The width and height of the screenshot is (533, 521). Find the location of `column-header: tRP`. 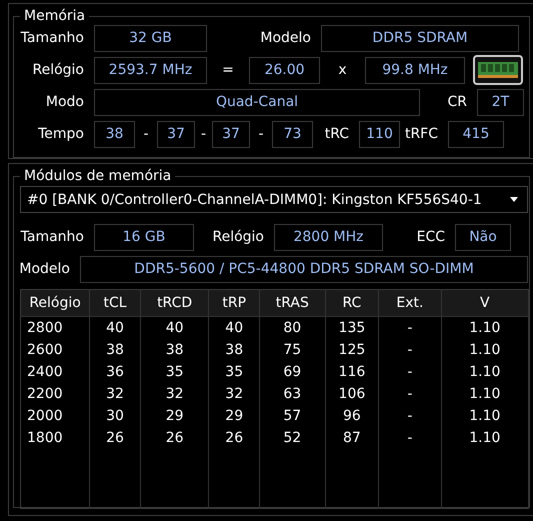

column-header: tRP is located at coordinates (234, 303).